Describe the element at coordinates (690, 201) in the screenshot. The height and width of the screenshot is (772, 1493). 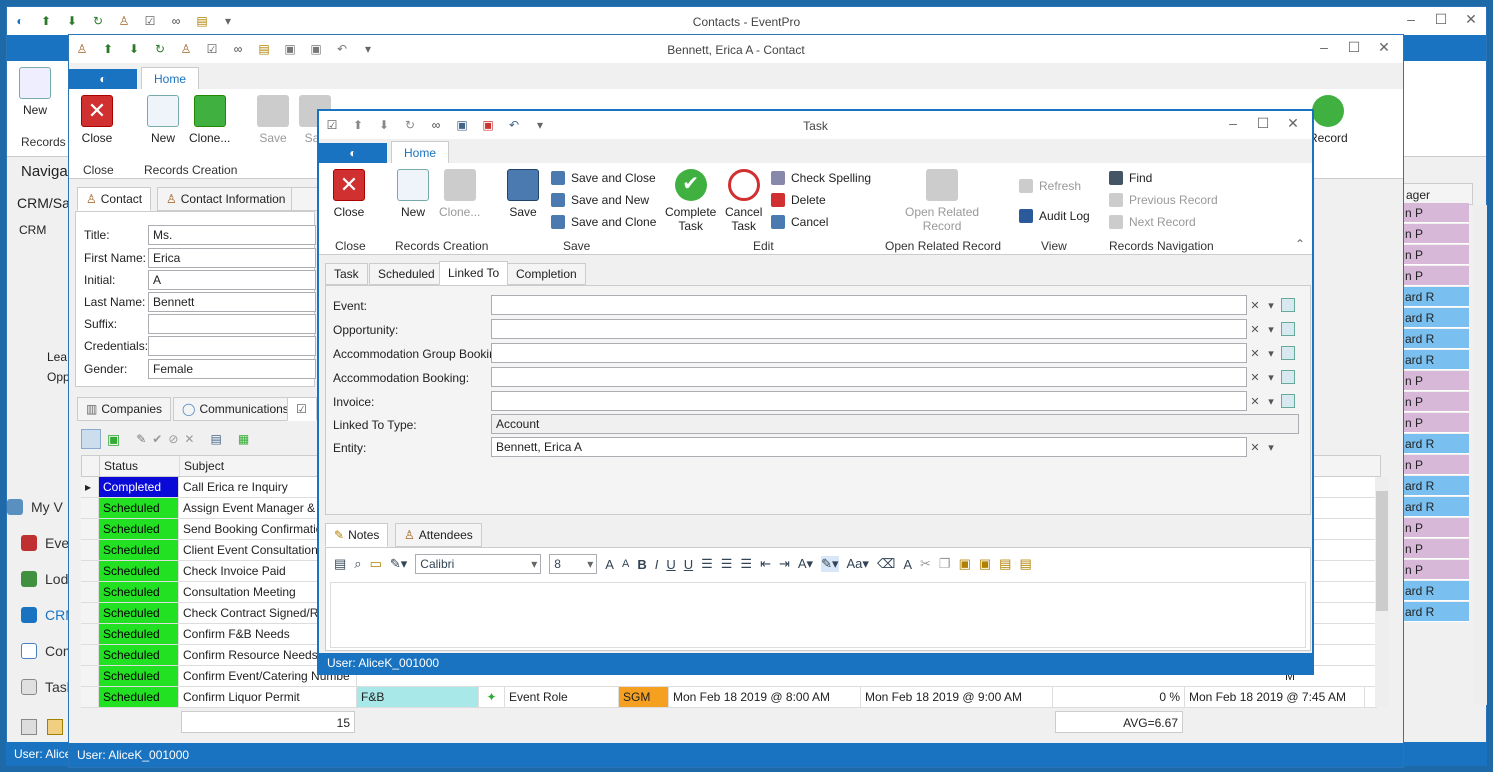
I see `complete-task-button: ✔ Complete Task` at that location.